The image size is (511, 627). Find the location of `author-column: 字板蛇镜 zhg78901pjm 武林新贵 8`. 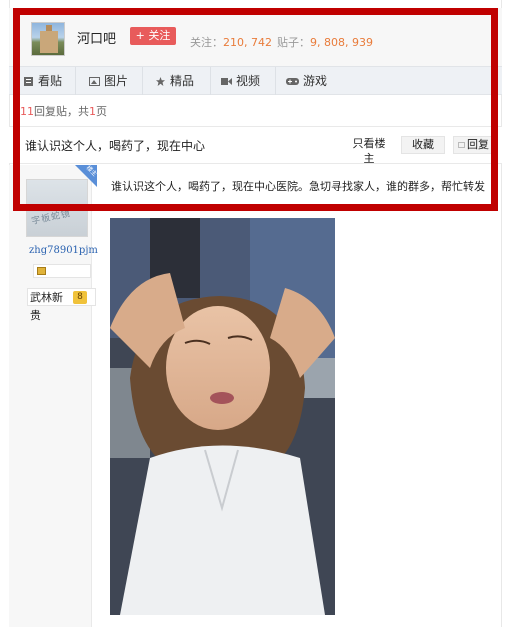

author-column: 字板蛇镜 zhg78901pjm 武林新贵 8 is located at coordinates (53, 396).